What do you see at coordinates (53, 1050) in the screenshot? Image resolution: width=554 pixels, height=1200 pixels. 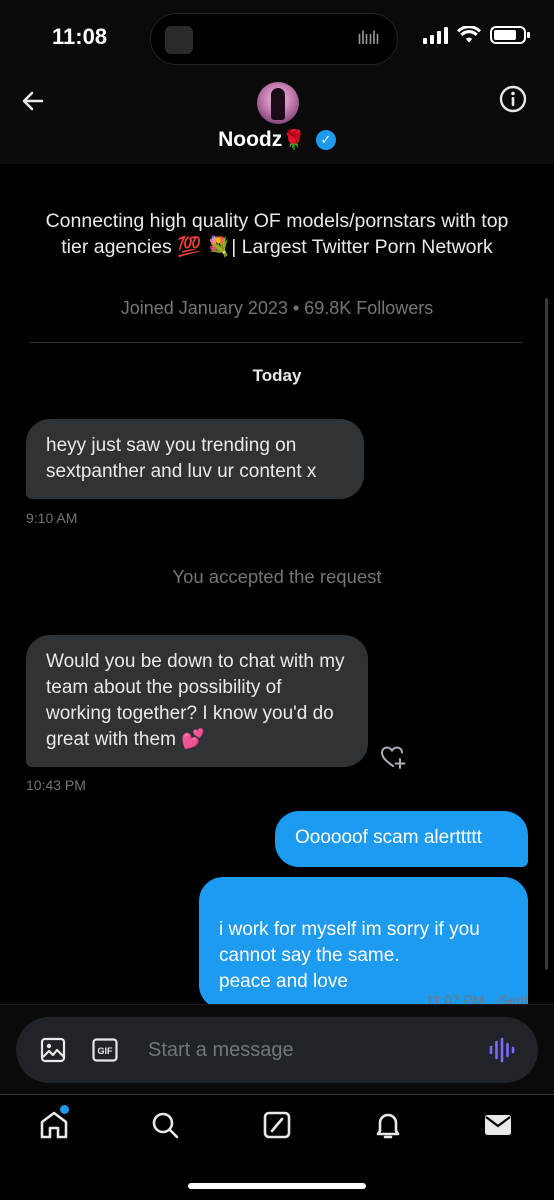 I see `image-icon` at bounding box center [53, 1050].